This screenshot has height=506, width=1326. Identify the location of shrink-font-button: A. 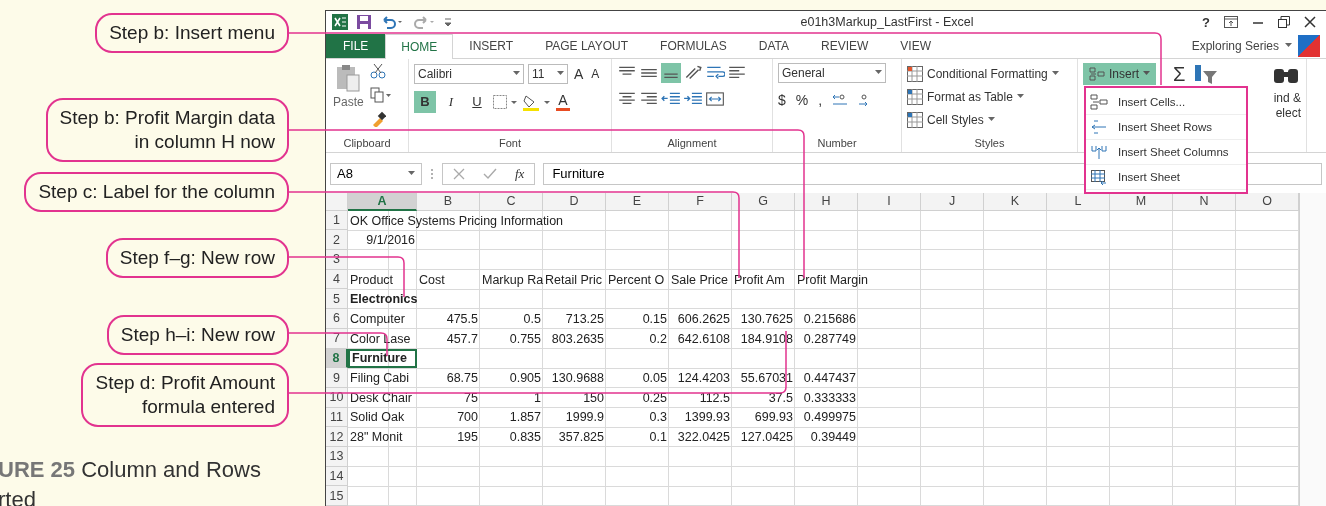
(595, 73).